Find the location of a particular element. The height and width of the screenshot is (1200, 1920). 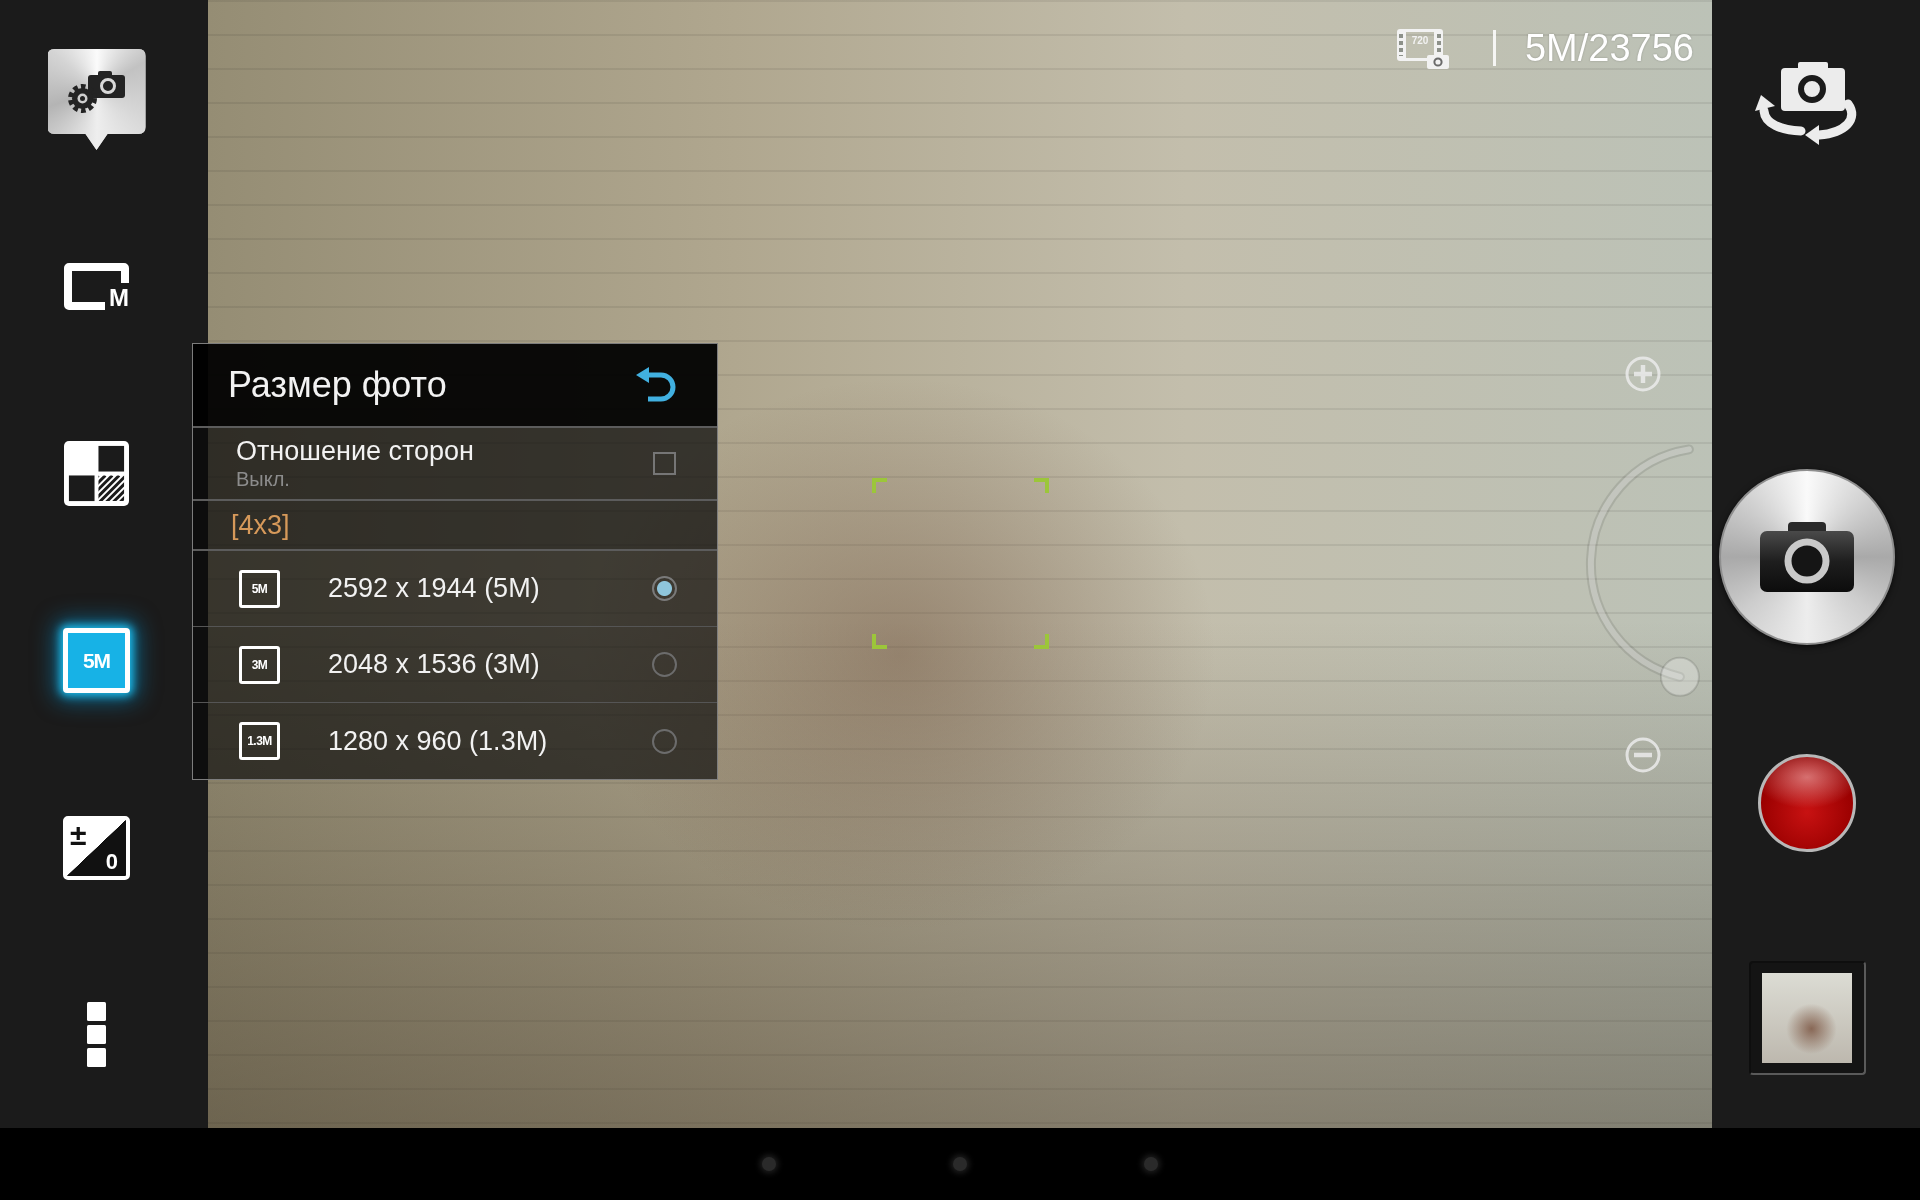

resolution-tag: 3M is located at coordinates (259, 664).